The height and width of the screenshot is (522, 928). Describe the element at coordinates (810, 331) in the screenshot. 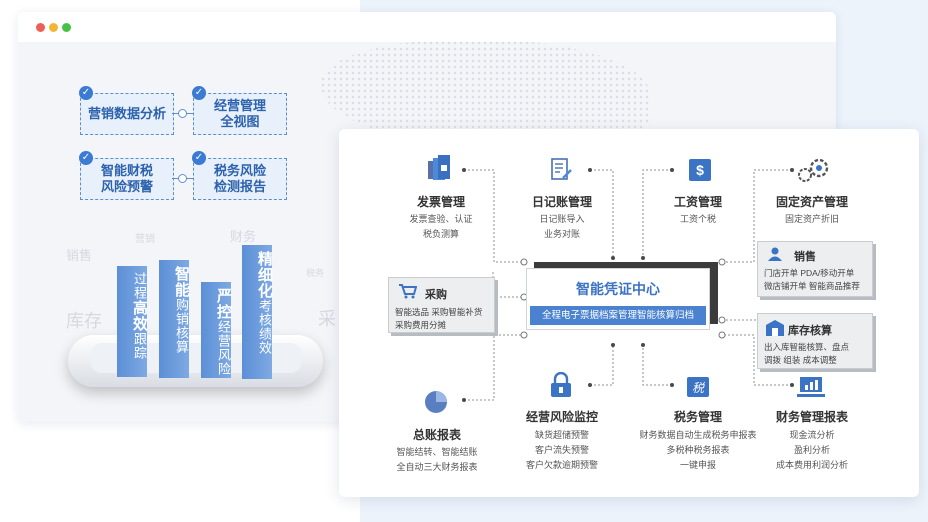

I see `inventory-title: 库存核算` at that location.